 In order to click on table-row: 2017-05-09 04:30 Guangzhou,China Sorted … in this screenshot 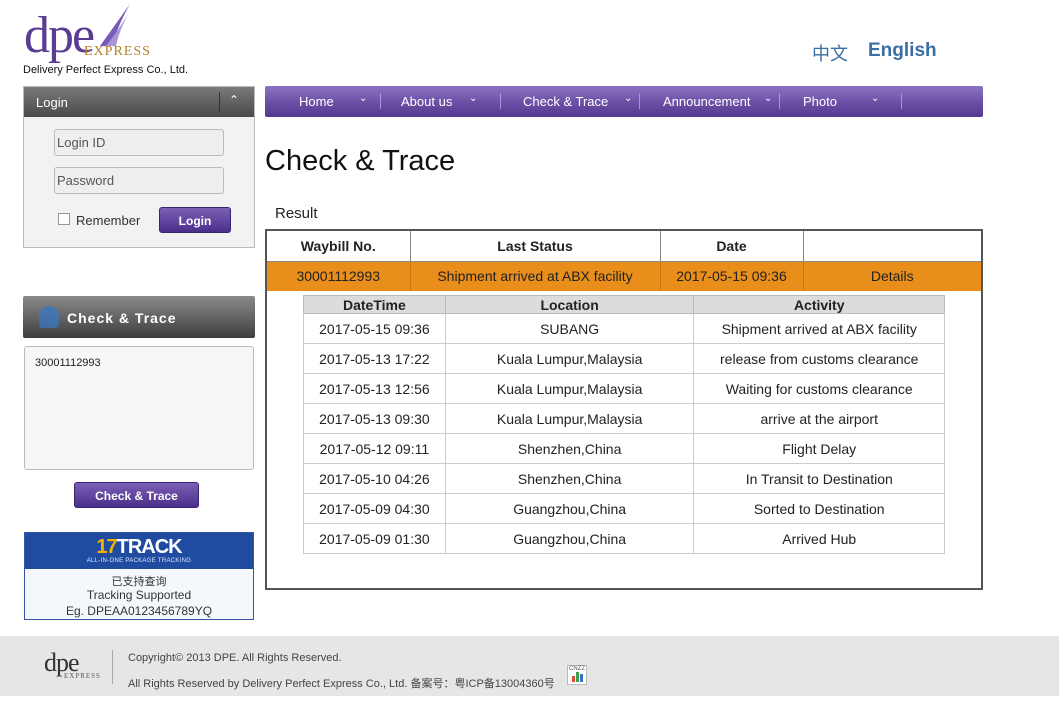, I will do `click(624, 508)`.